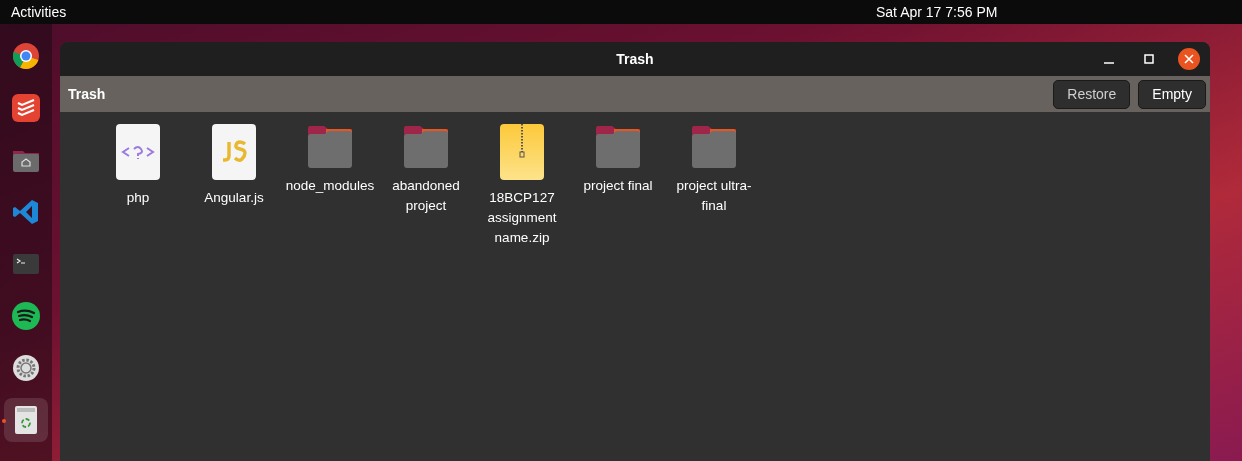 The height and width of the screenshot is (461, 1242). Describe the element at coordinates (26, 56) in the screenshot. I see `browser-icon` at that location.